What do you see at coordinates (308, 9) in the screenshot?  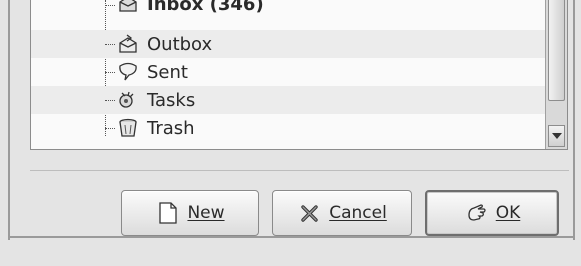 I see `folder-item-inbox: Inbox (346)` at bounding box center [308, 9].